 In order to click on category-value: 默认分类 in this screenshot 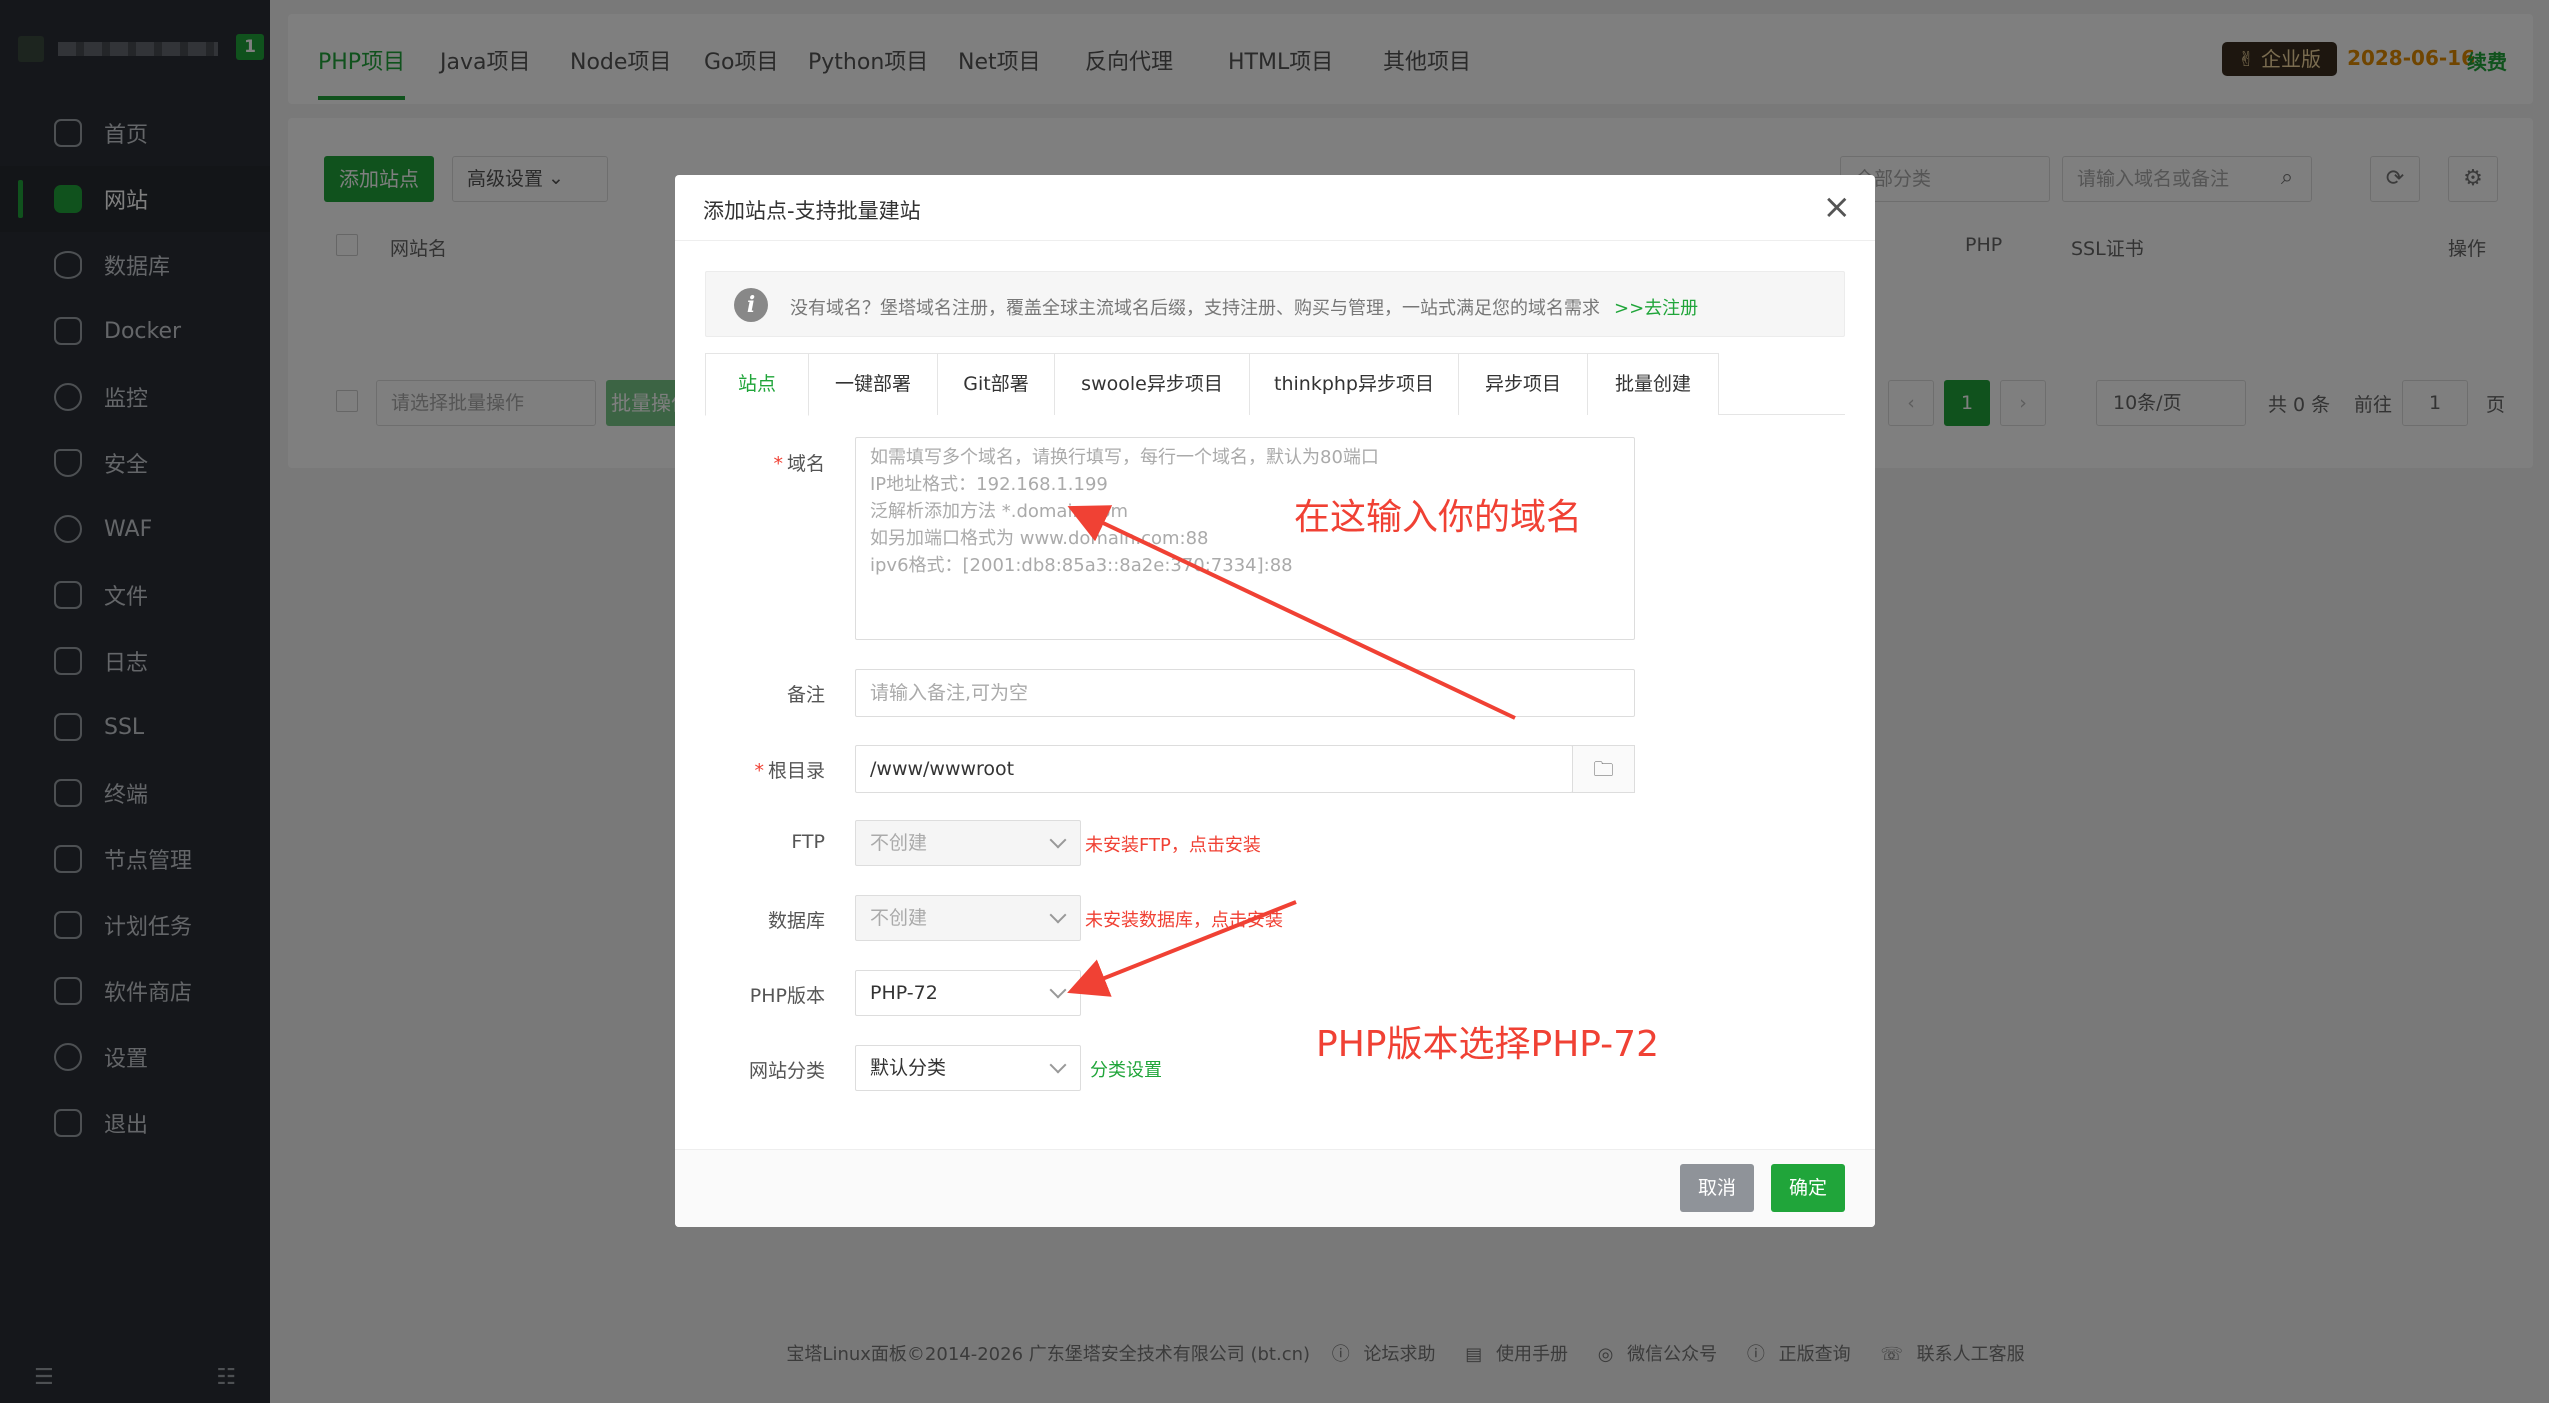, I will do `click(908, 1068)`.